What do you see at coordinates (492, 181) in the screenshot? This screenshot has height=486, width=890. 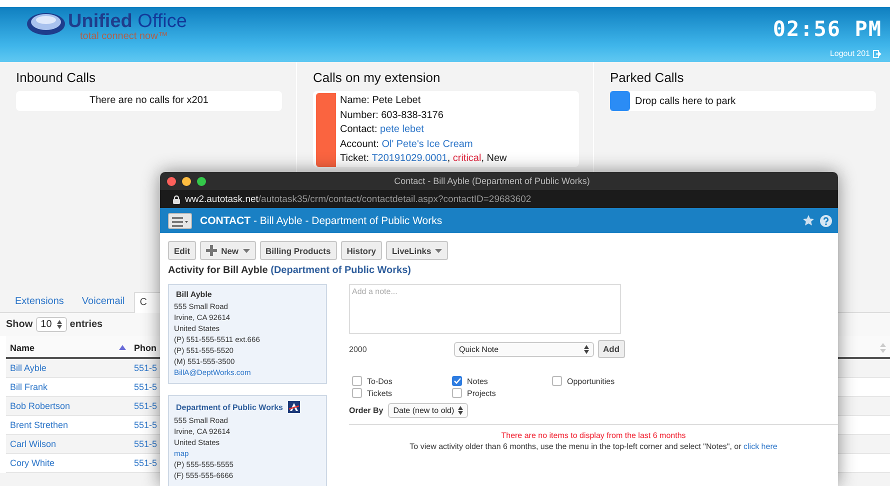 I see `window-title: Contact - Bill Ayble (Department of Public Works)` at bounding box center [492, 181].